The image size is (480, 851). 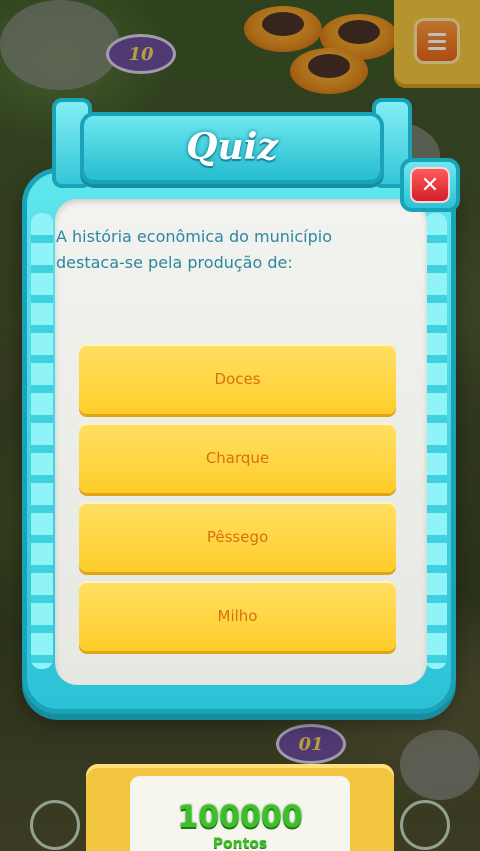 I want to click on answer-label: Milho, so click(x=237, y=616).